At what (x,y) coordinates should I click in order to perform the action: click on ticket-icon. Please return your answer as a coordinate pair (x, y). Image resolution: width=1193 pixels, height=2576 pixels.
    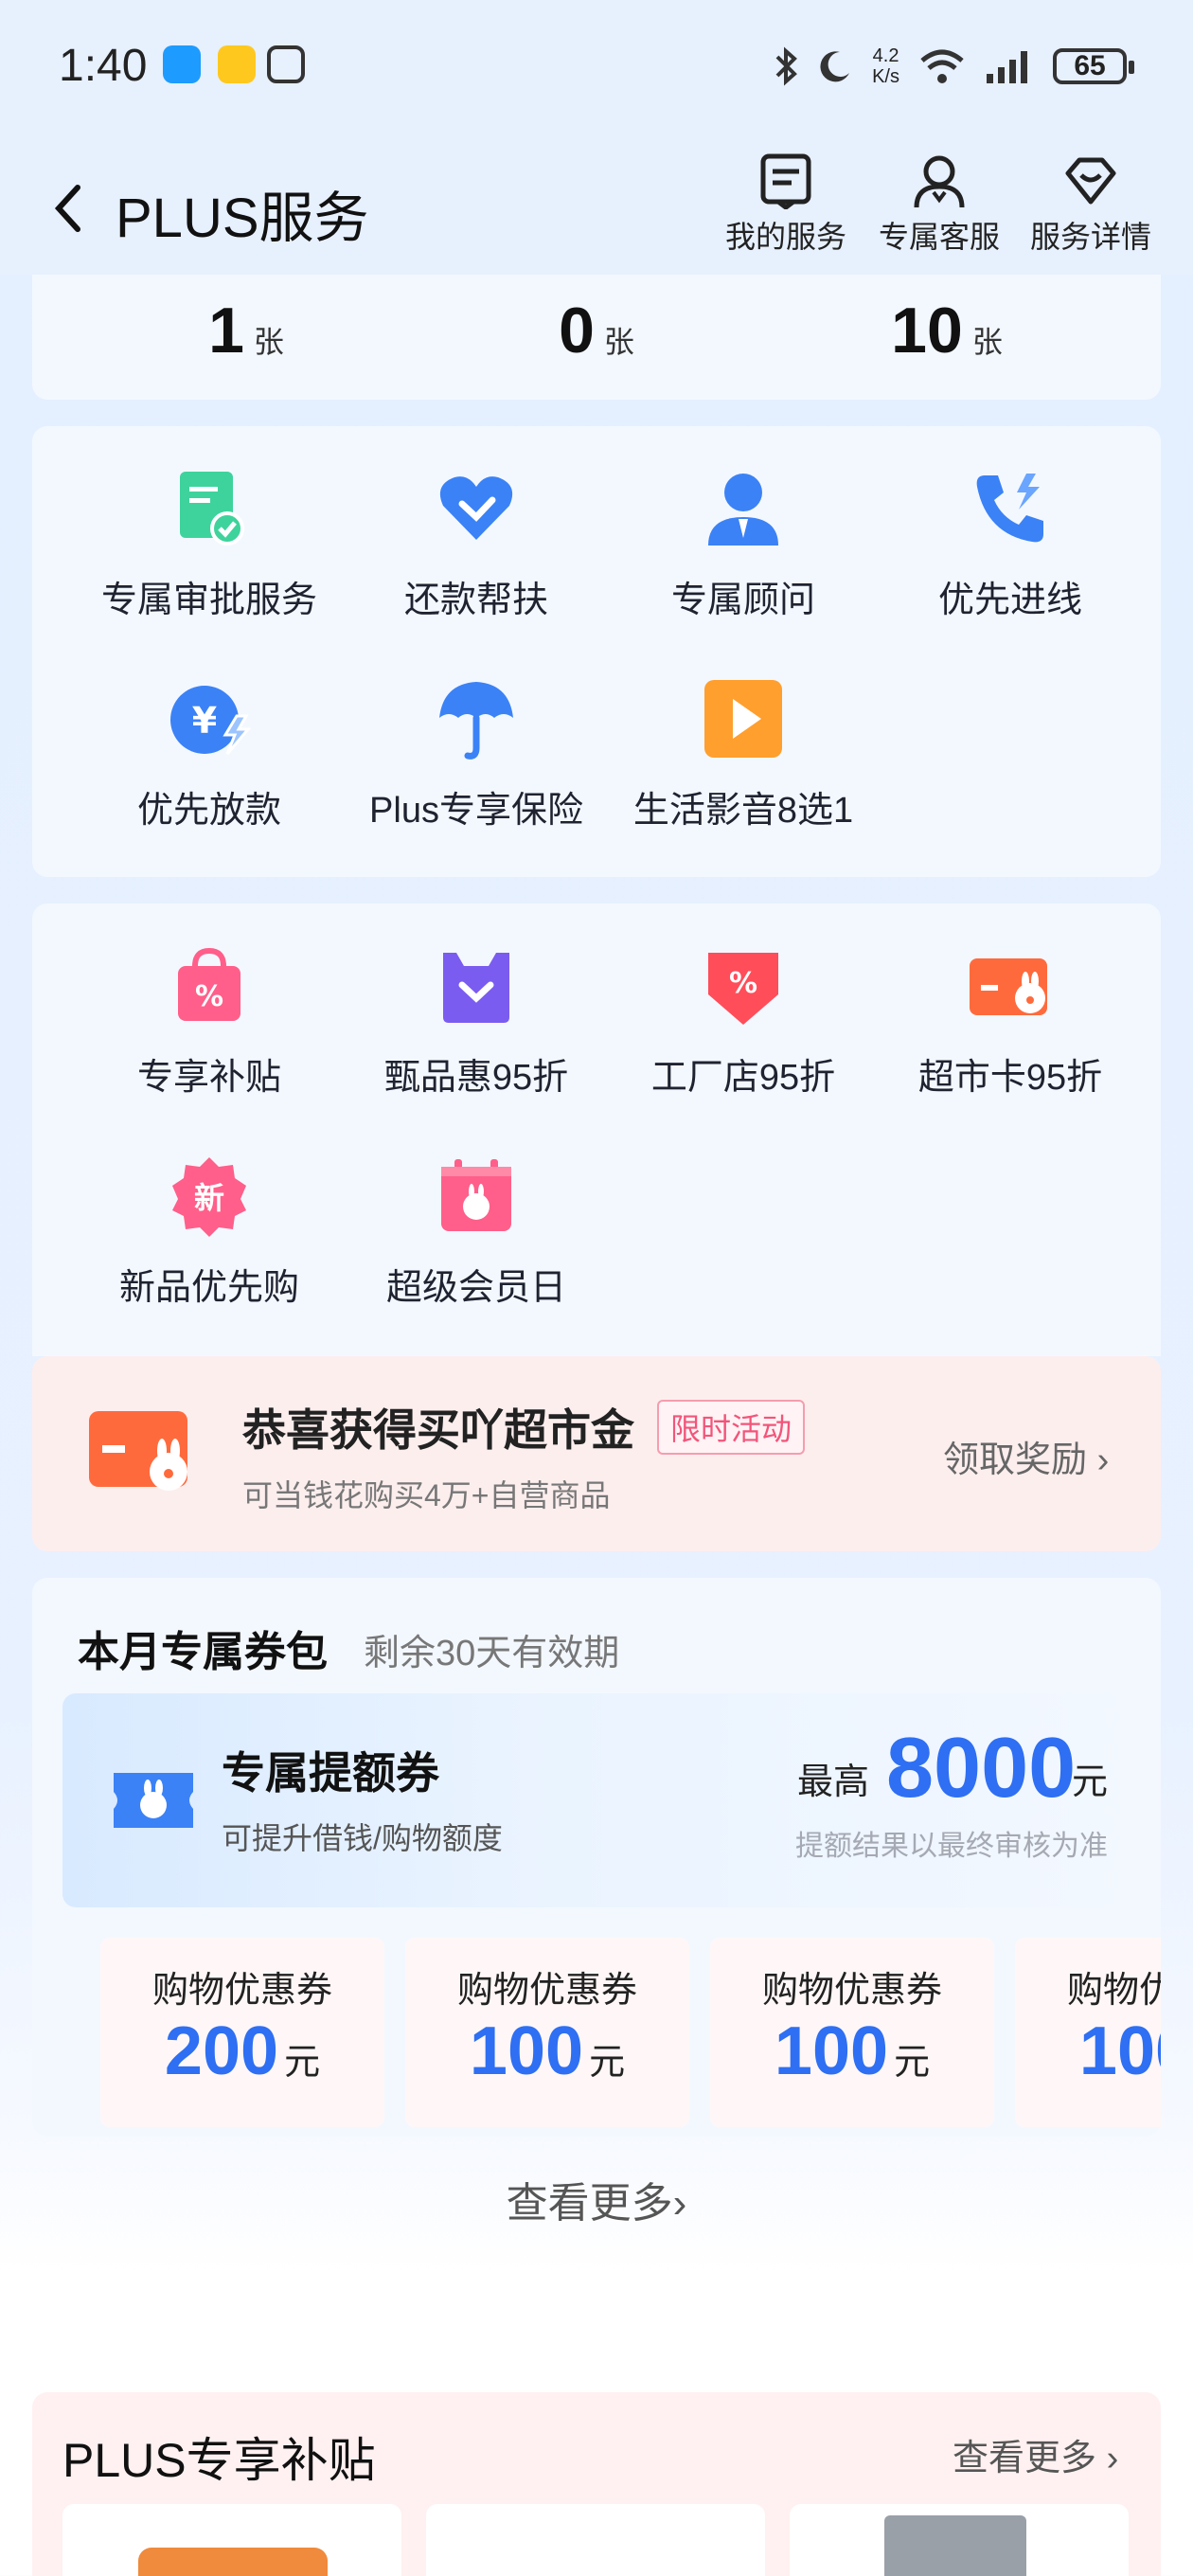
    Looking at the image, I should click on (153, 1800).